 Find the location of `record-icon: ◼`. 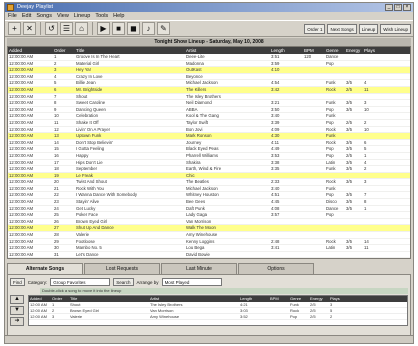

record-icon: ◼ is located at coordinates (133, 28).